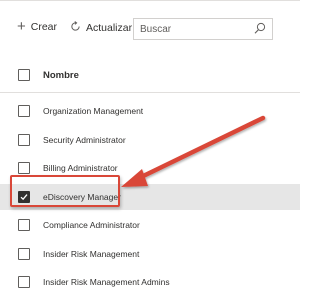 Image resolution: width=320 pixels, height=295 pixels. Describe the element at coordinates (193, 151) in the screenshot. I see `annotation-arrow` at that location.